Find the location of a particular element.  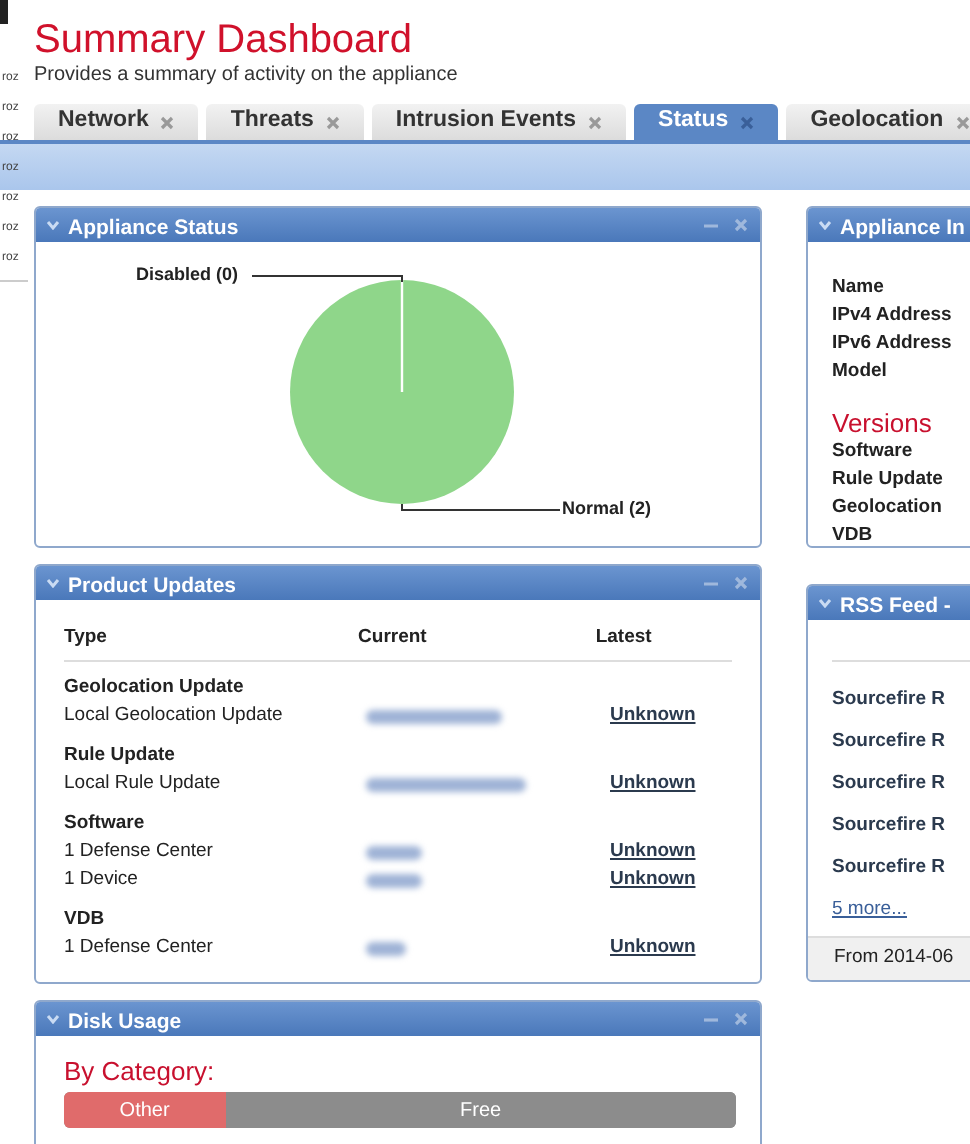

field-label: Name is located at coordinates (859, 288).